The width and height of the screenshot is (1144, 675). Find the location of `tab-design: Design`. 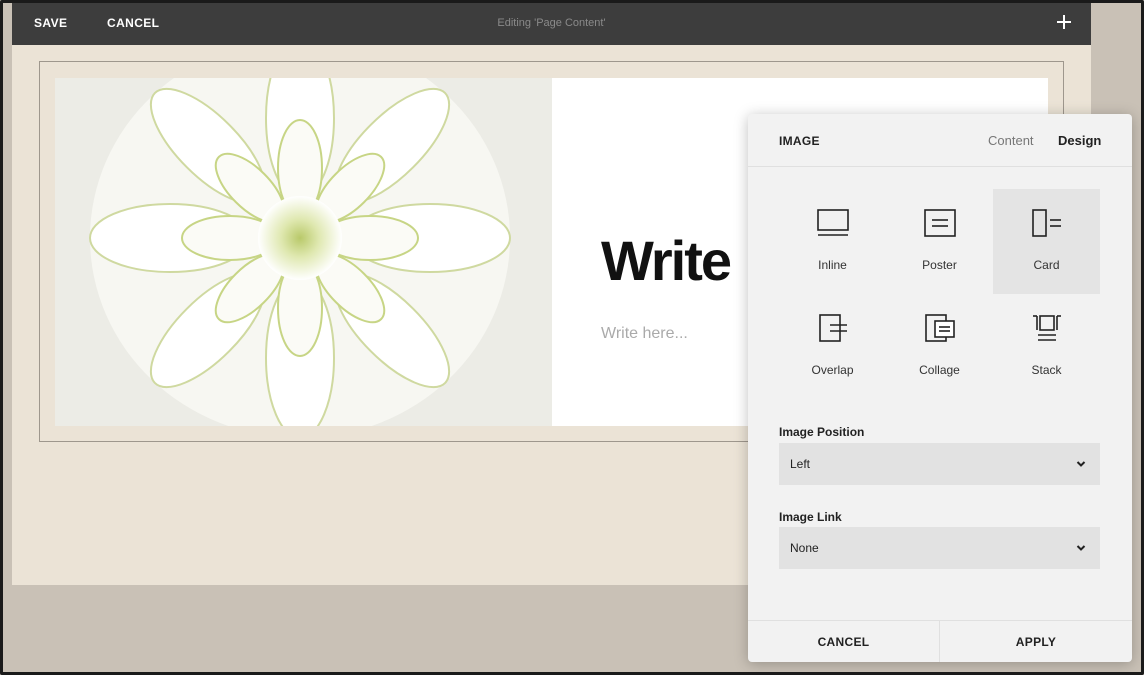

tab-design: Design is located at coordinates (1079, 140).